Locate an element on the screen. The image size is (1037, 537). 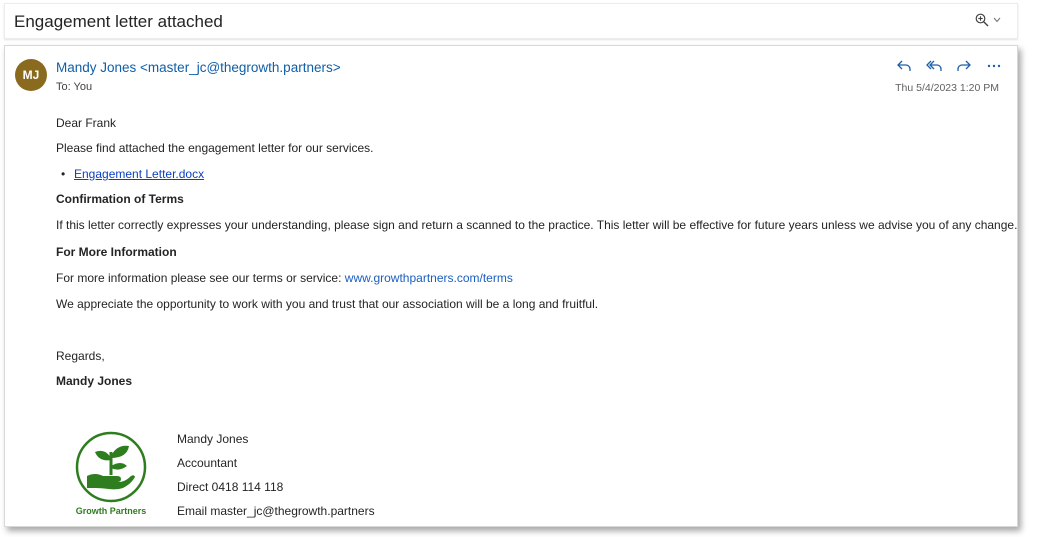
company-logo: Growth Partners is located at coordinates (111, 475).